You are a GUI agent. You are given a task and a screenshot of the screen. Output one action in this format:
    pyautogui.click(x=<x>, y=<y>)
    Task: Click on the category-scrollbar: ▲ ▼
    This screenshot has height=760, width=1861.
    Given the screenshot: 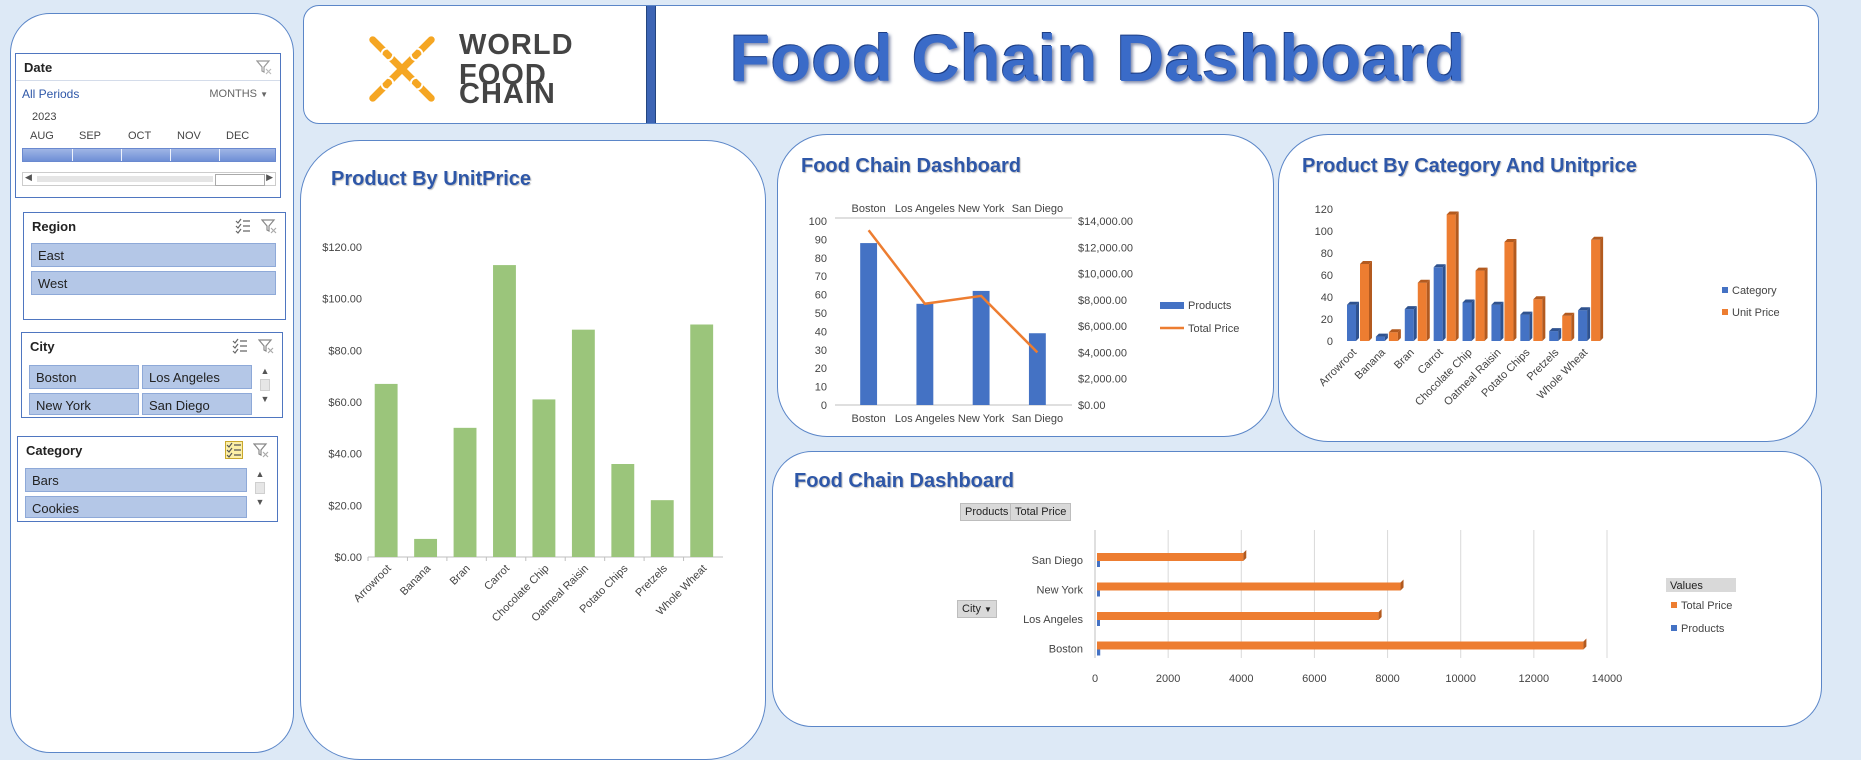 What is the action you would take?
    pyautogui.click(x=260, y=493)
    